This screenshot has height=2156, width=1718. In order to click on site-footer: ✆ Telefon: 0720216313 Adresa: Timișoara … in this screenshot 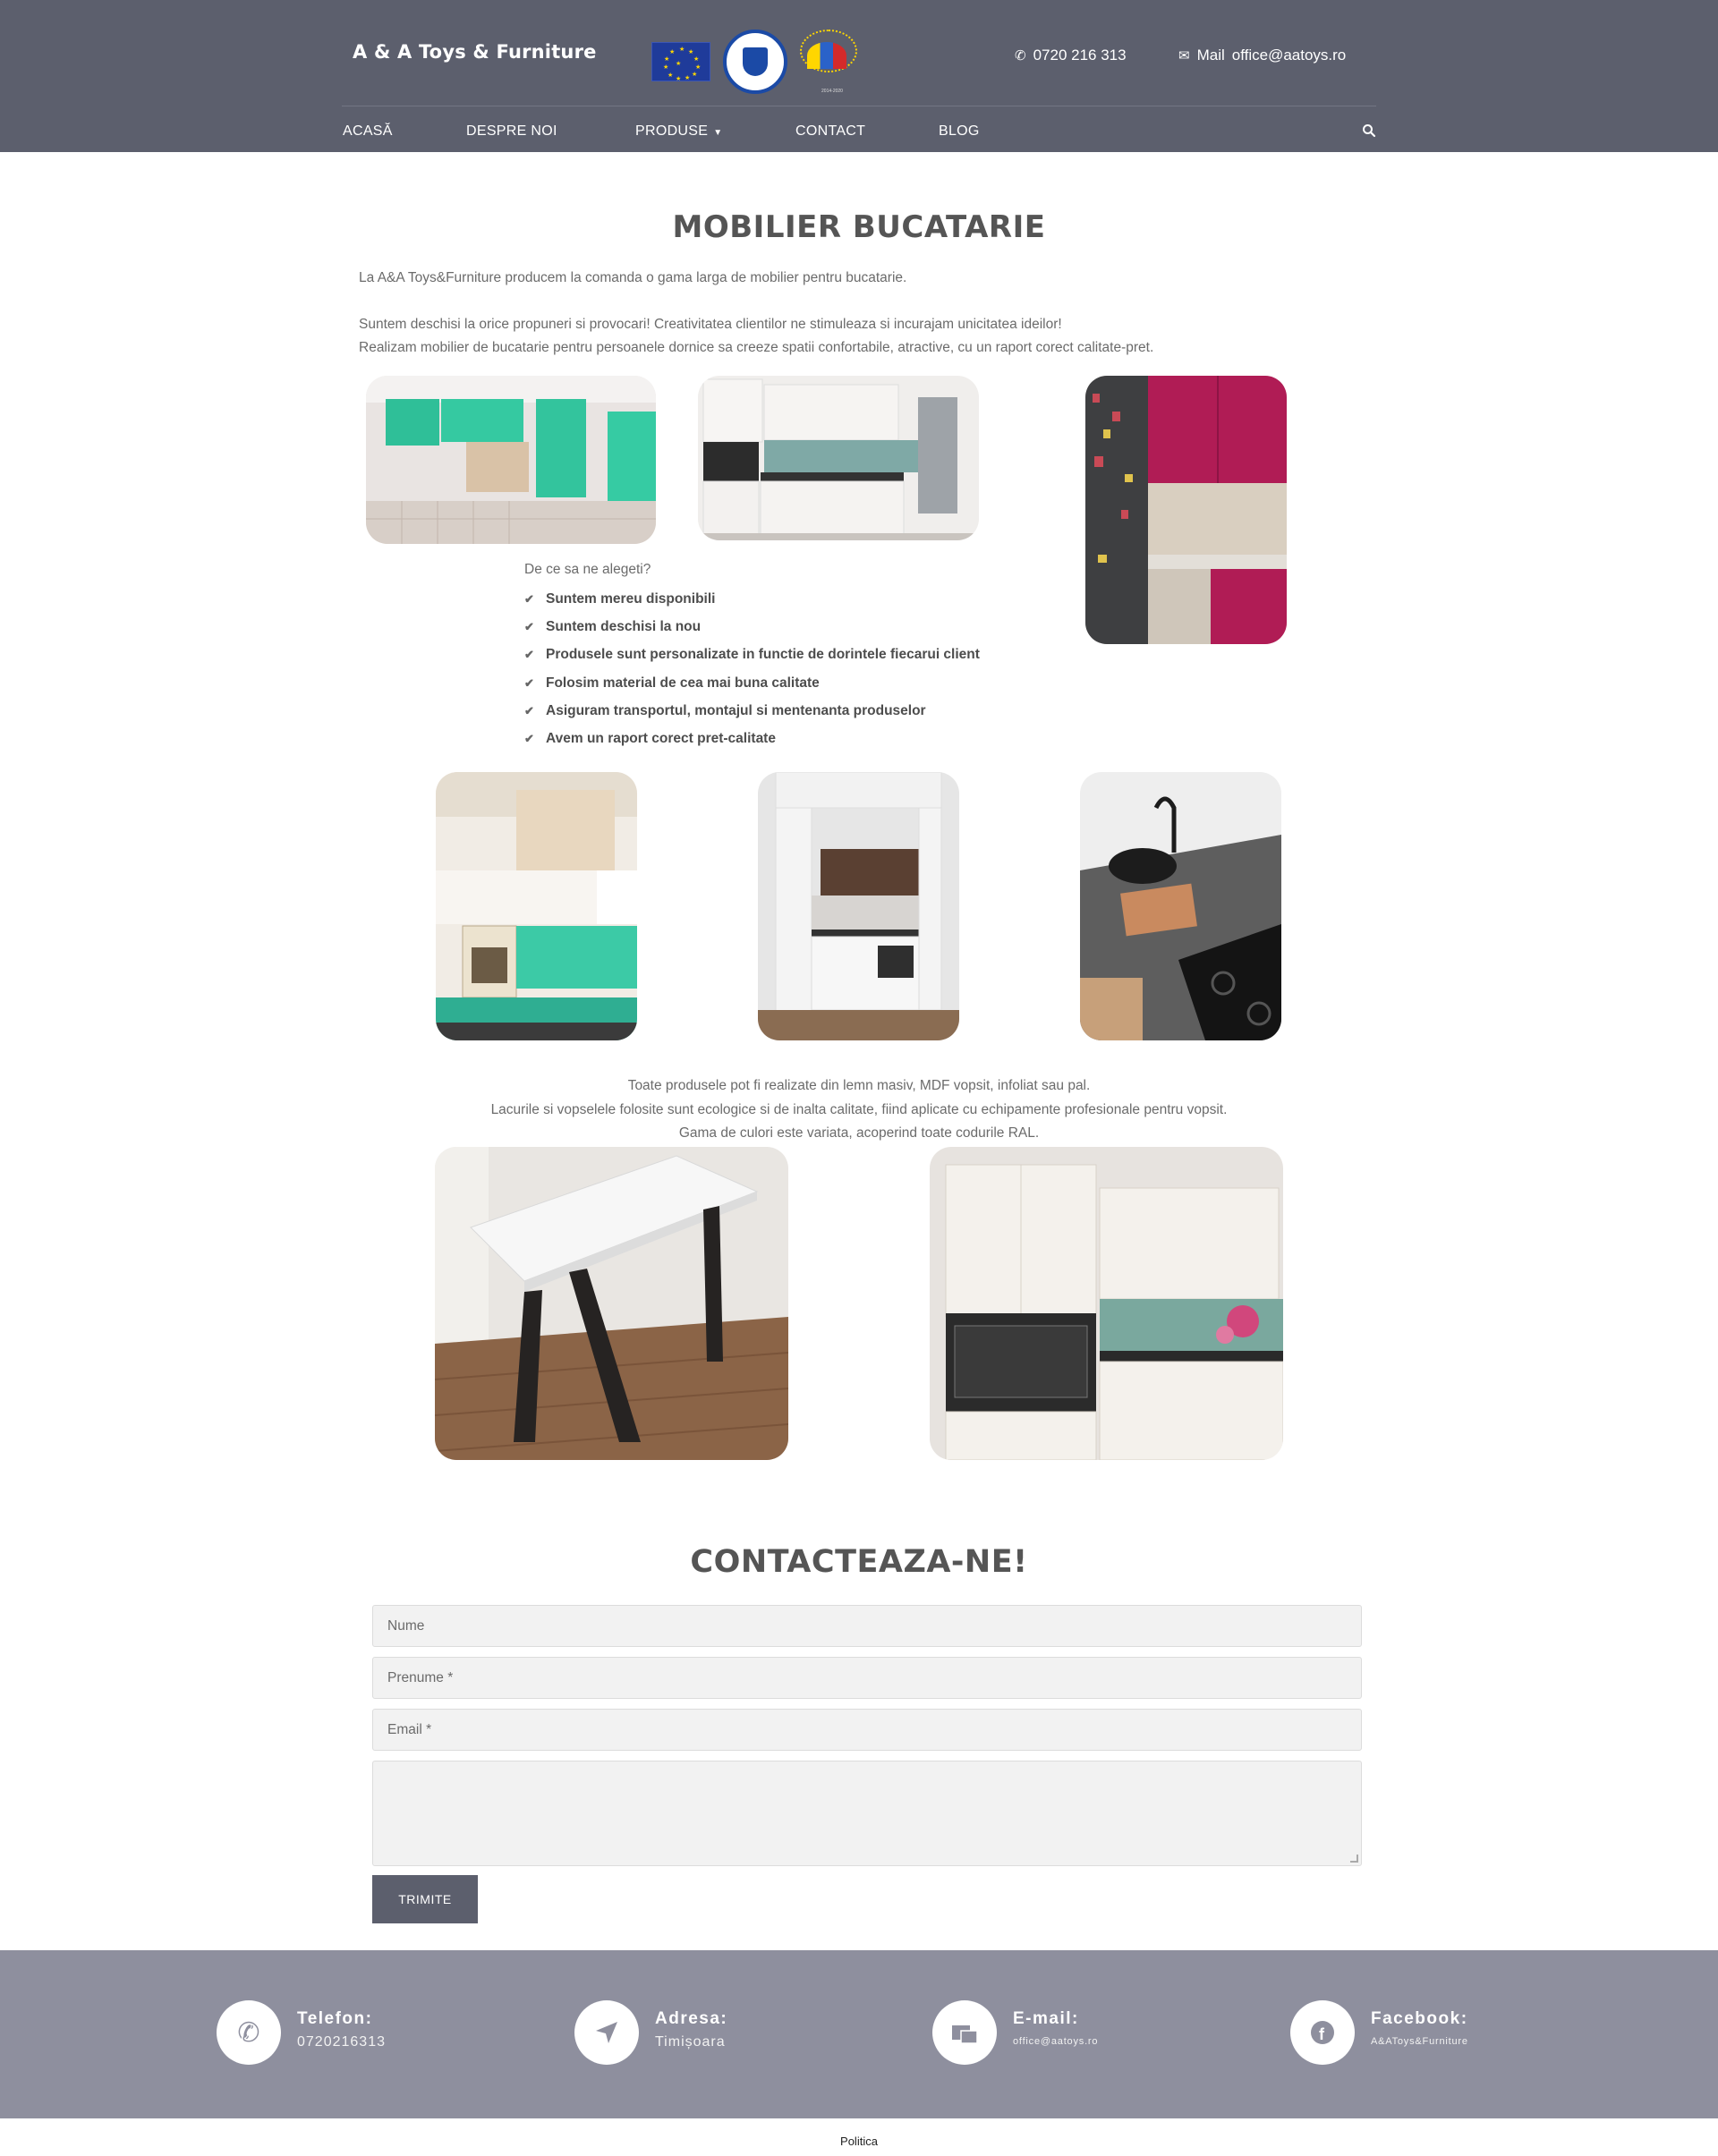, I will do `click(859, 2034)`.